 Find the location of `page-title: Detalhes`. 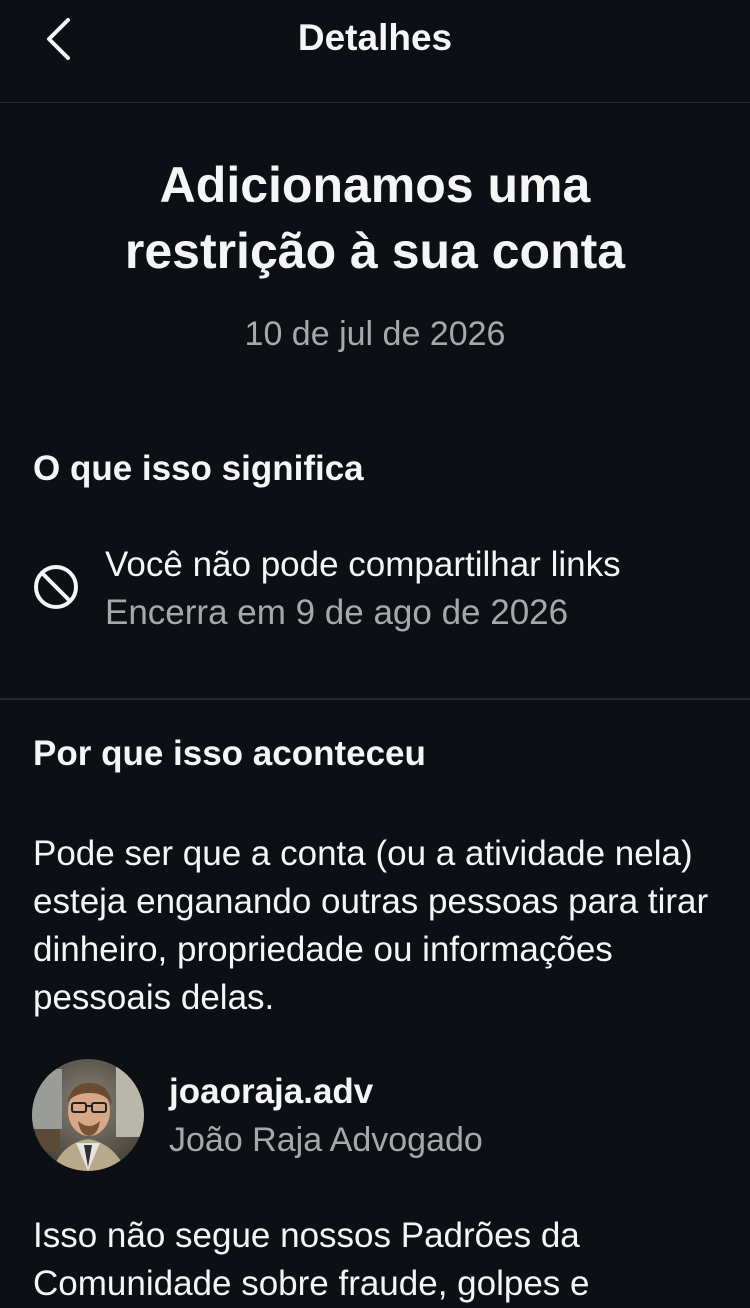

page-title: Detalhes is located at coordinates (375, 37).